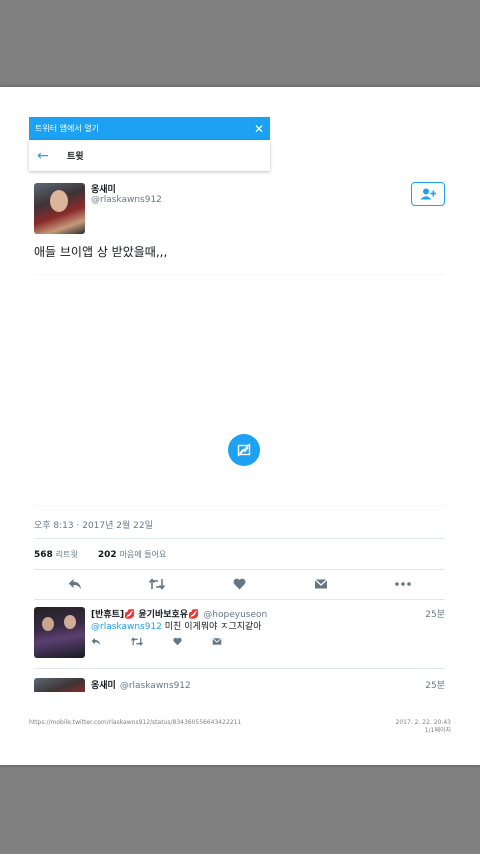  I want to click on tweet-stats: 568 리트윗 202 마음에 들어요, so click(100, 554).